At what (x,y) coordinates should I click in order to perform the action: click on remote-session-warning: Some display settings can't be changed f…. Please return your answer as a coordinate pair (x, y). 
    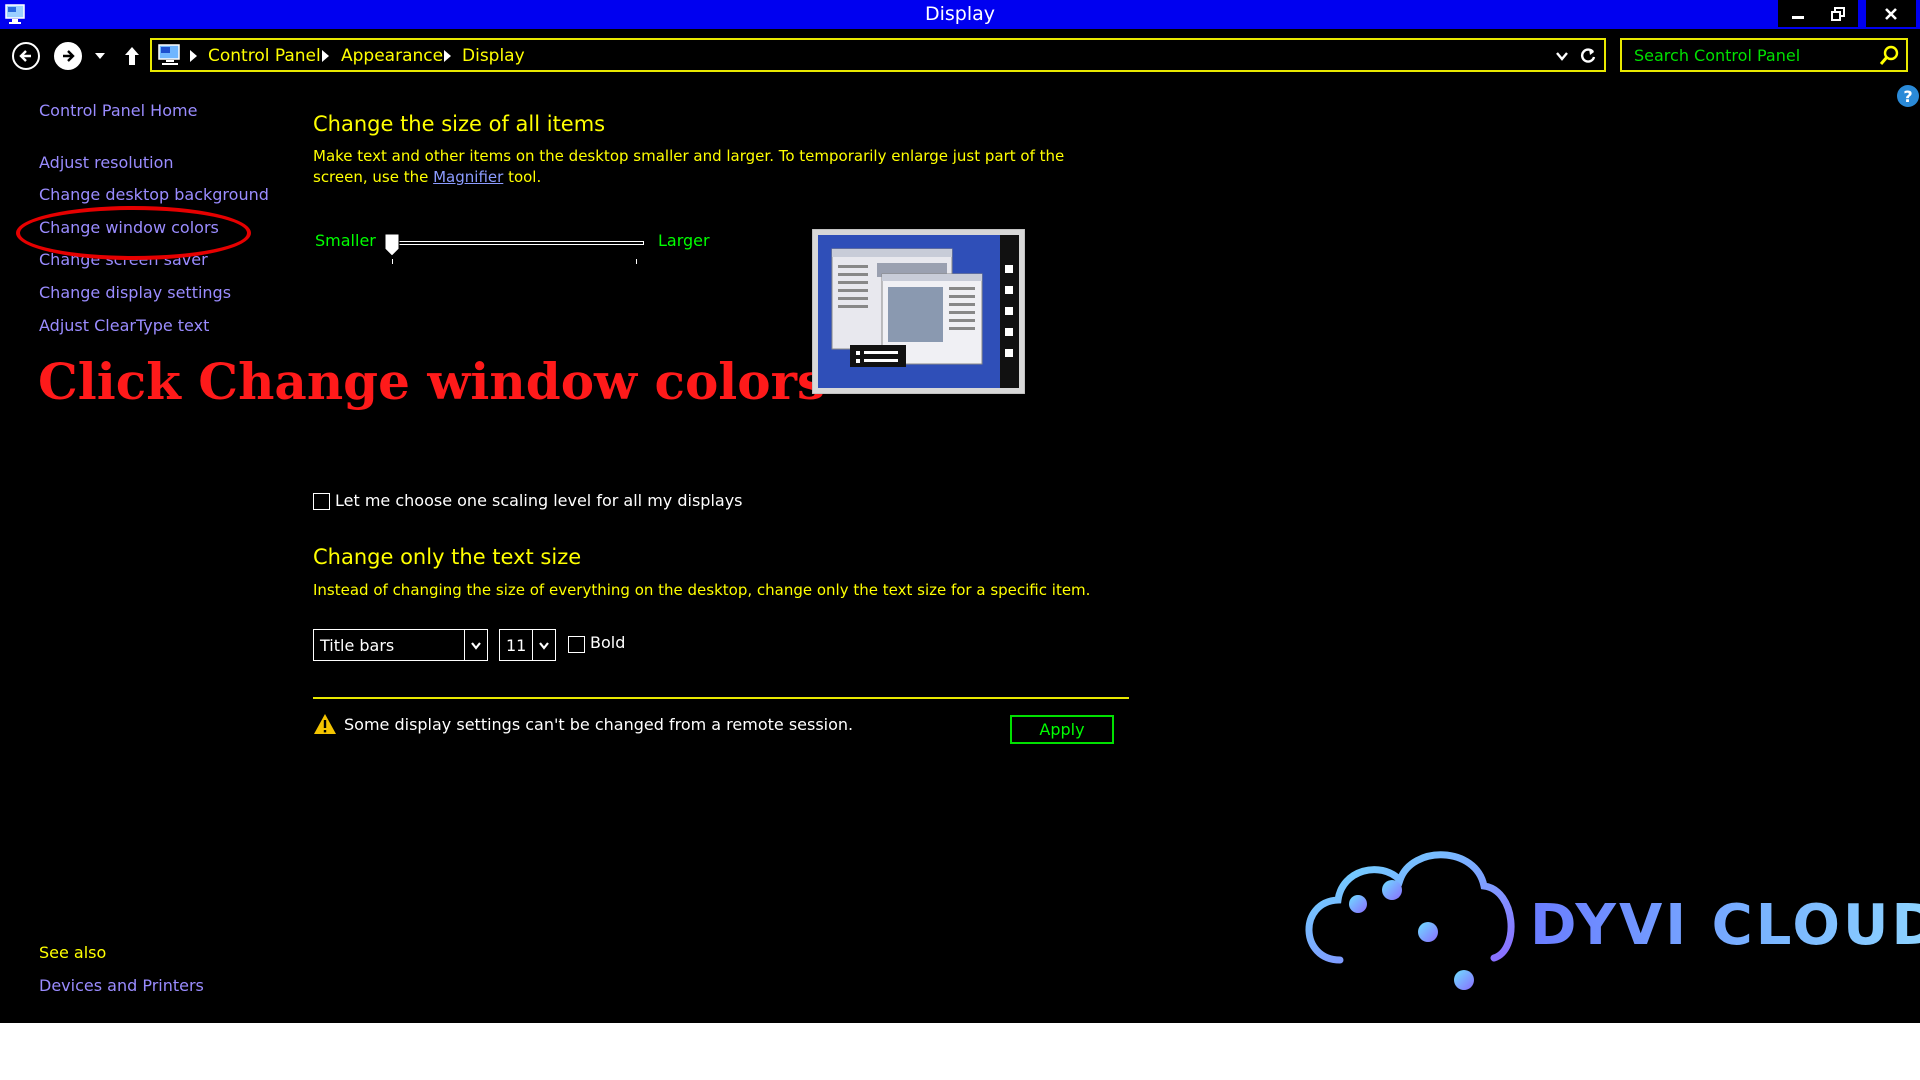
    Looking at the image, I should click on (599, 724).